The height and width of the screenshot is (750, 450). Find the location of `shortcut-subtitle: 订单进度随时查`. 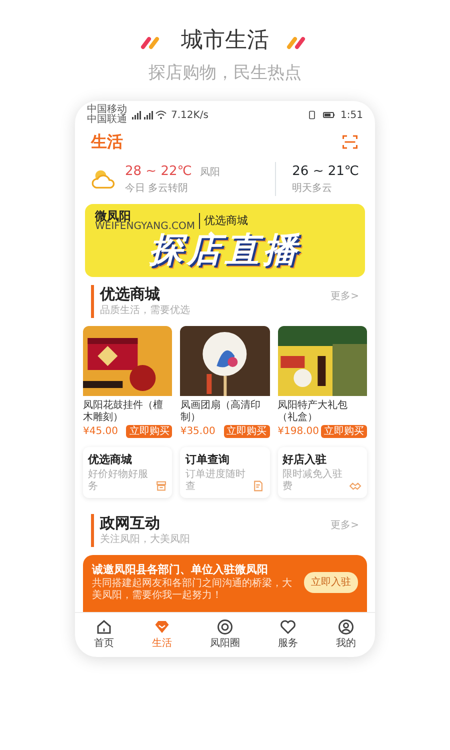

shortcut-subtitle: 订单进度随时查 is located at coordinates (215, 480).